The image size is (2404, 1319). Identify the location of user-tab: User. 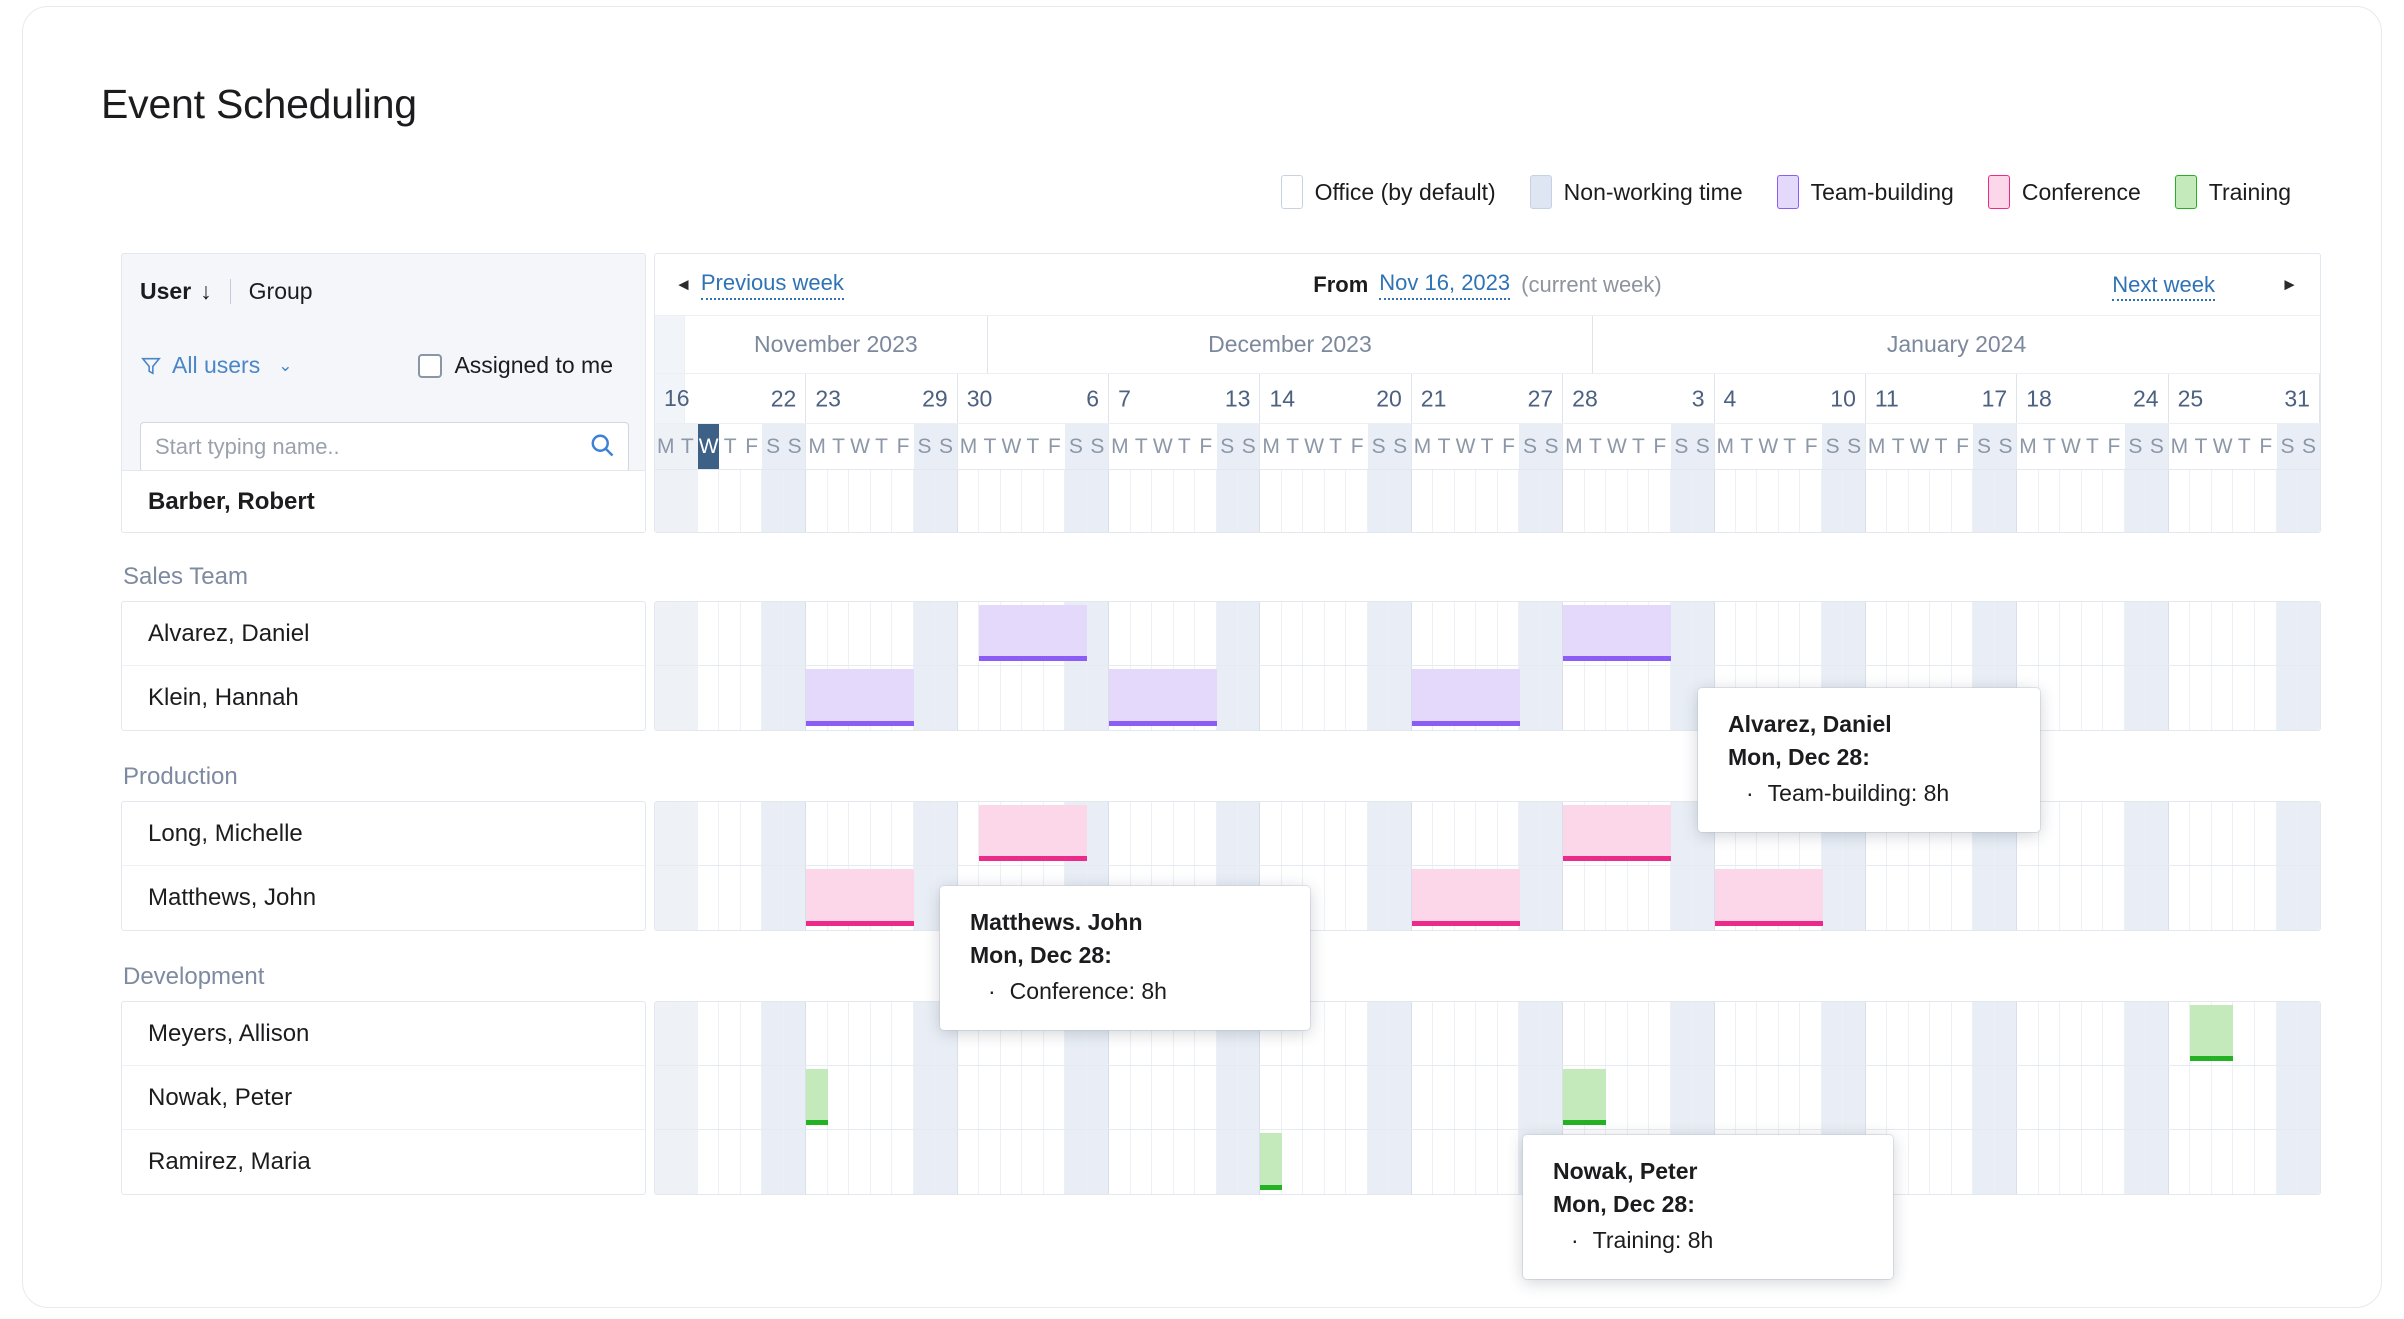
(165, 291).